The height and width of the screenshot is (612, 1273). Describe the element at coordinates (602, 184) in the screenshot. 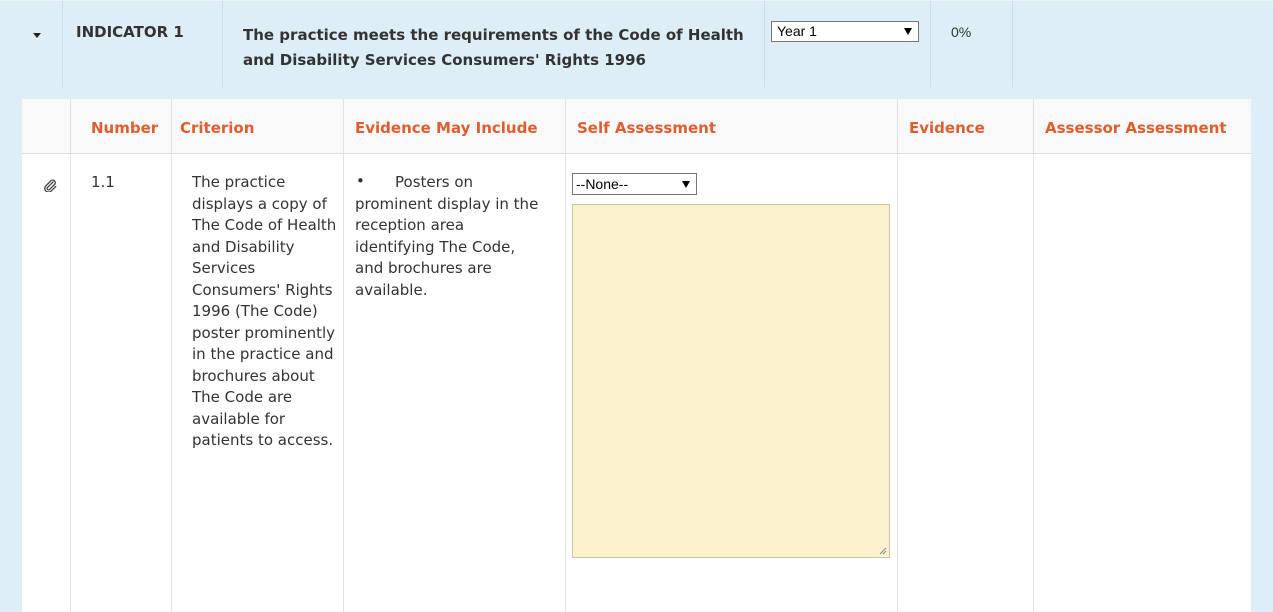

I see `self-assessment-select-value: --None--` at that location.